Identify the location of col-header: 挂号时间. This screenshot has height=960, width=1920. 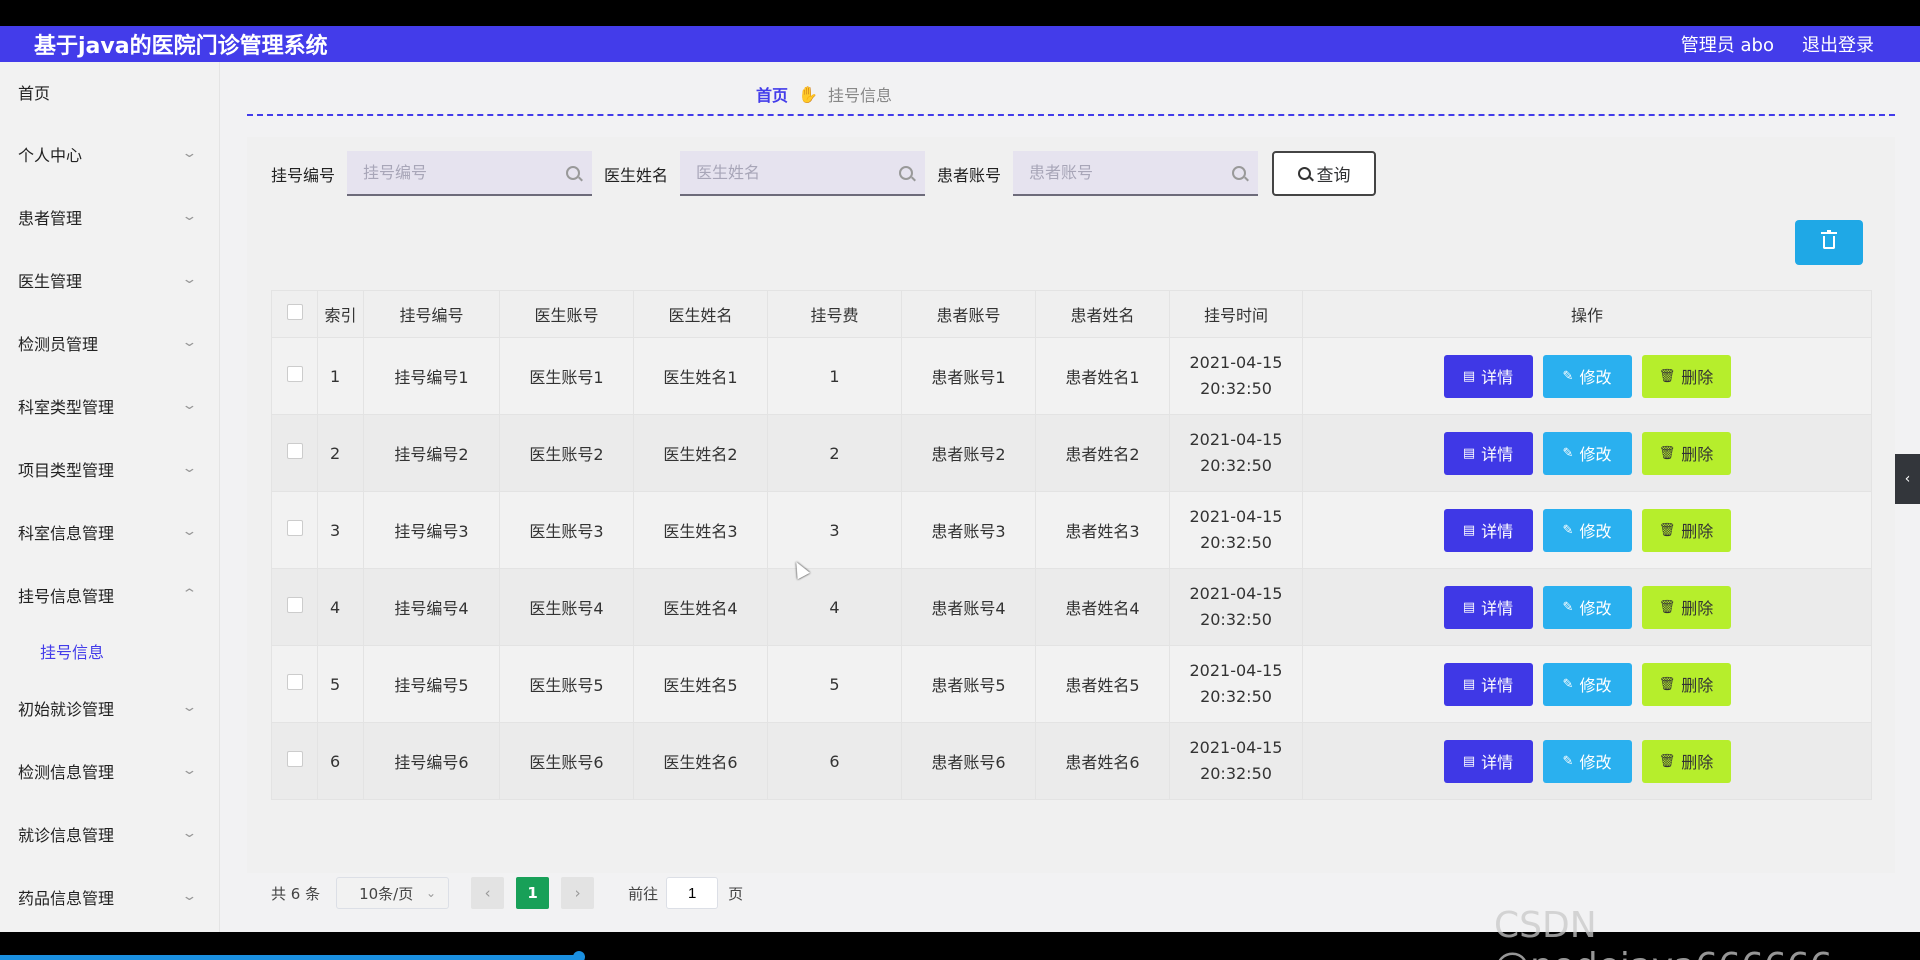
(1236, 314).